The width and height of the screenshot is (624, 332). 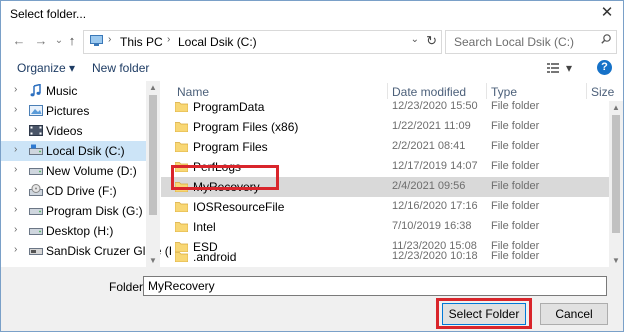 What do you see at coordinates (604, 67) in the screenshot?
I see `help-icon: ?` at bounding box center [604, 67].